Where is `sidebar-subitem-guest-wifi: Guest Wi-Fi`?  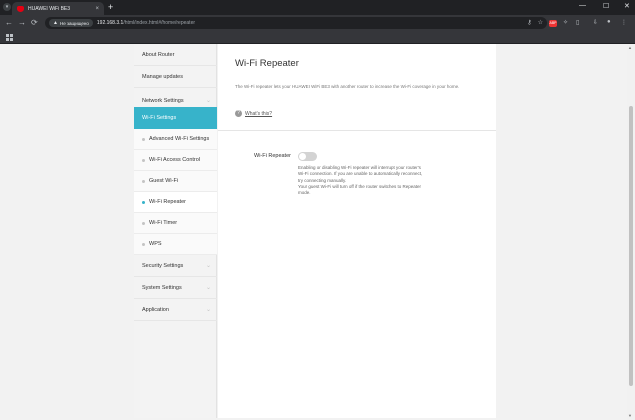
sidebar-subitem-guest-wifi: Guest Wi-Fi is located at coordinates (175, 181).